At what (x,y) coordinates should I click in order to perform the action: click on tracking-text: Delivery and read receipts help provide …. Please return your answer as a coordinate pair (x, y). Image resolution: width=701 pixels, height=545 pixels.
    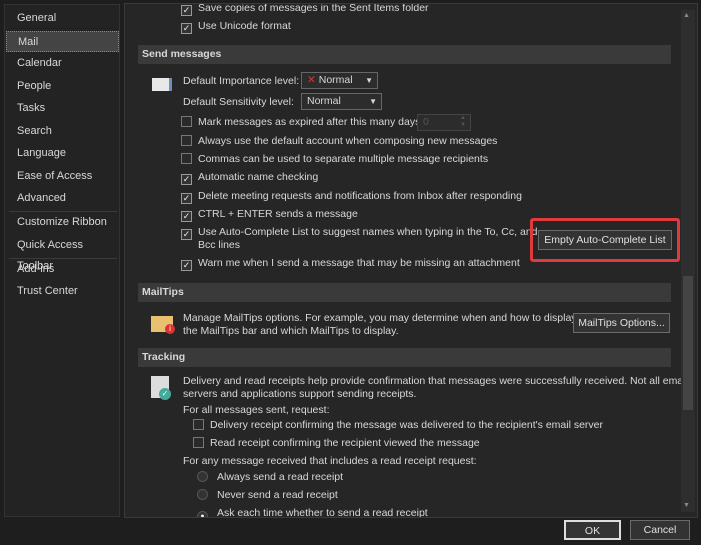
    Looking at the image, I should click on (435, 381).